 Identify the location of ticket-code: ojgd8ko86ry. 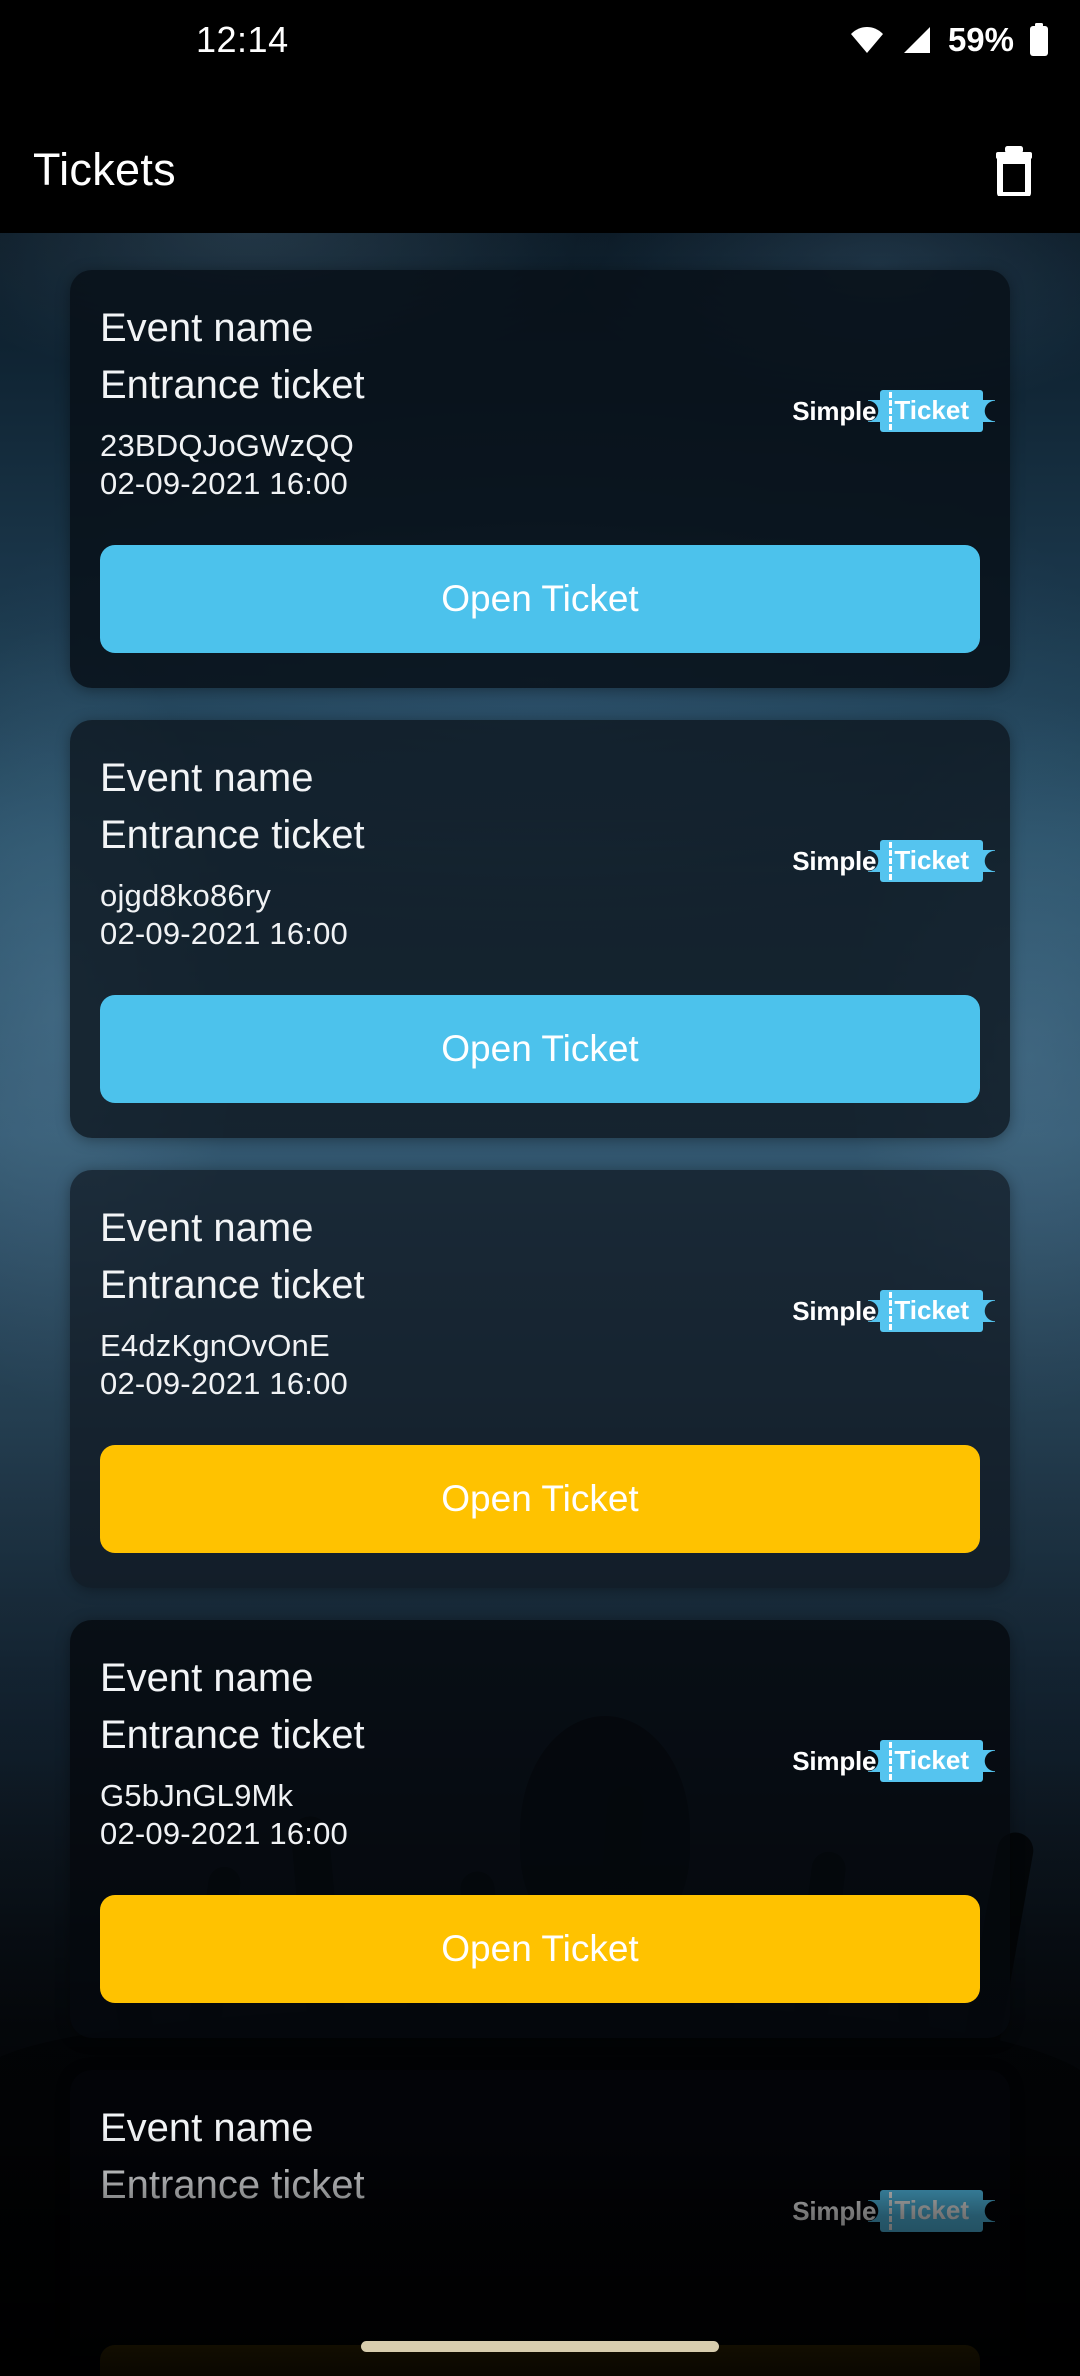
(186, 895).